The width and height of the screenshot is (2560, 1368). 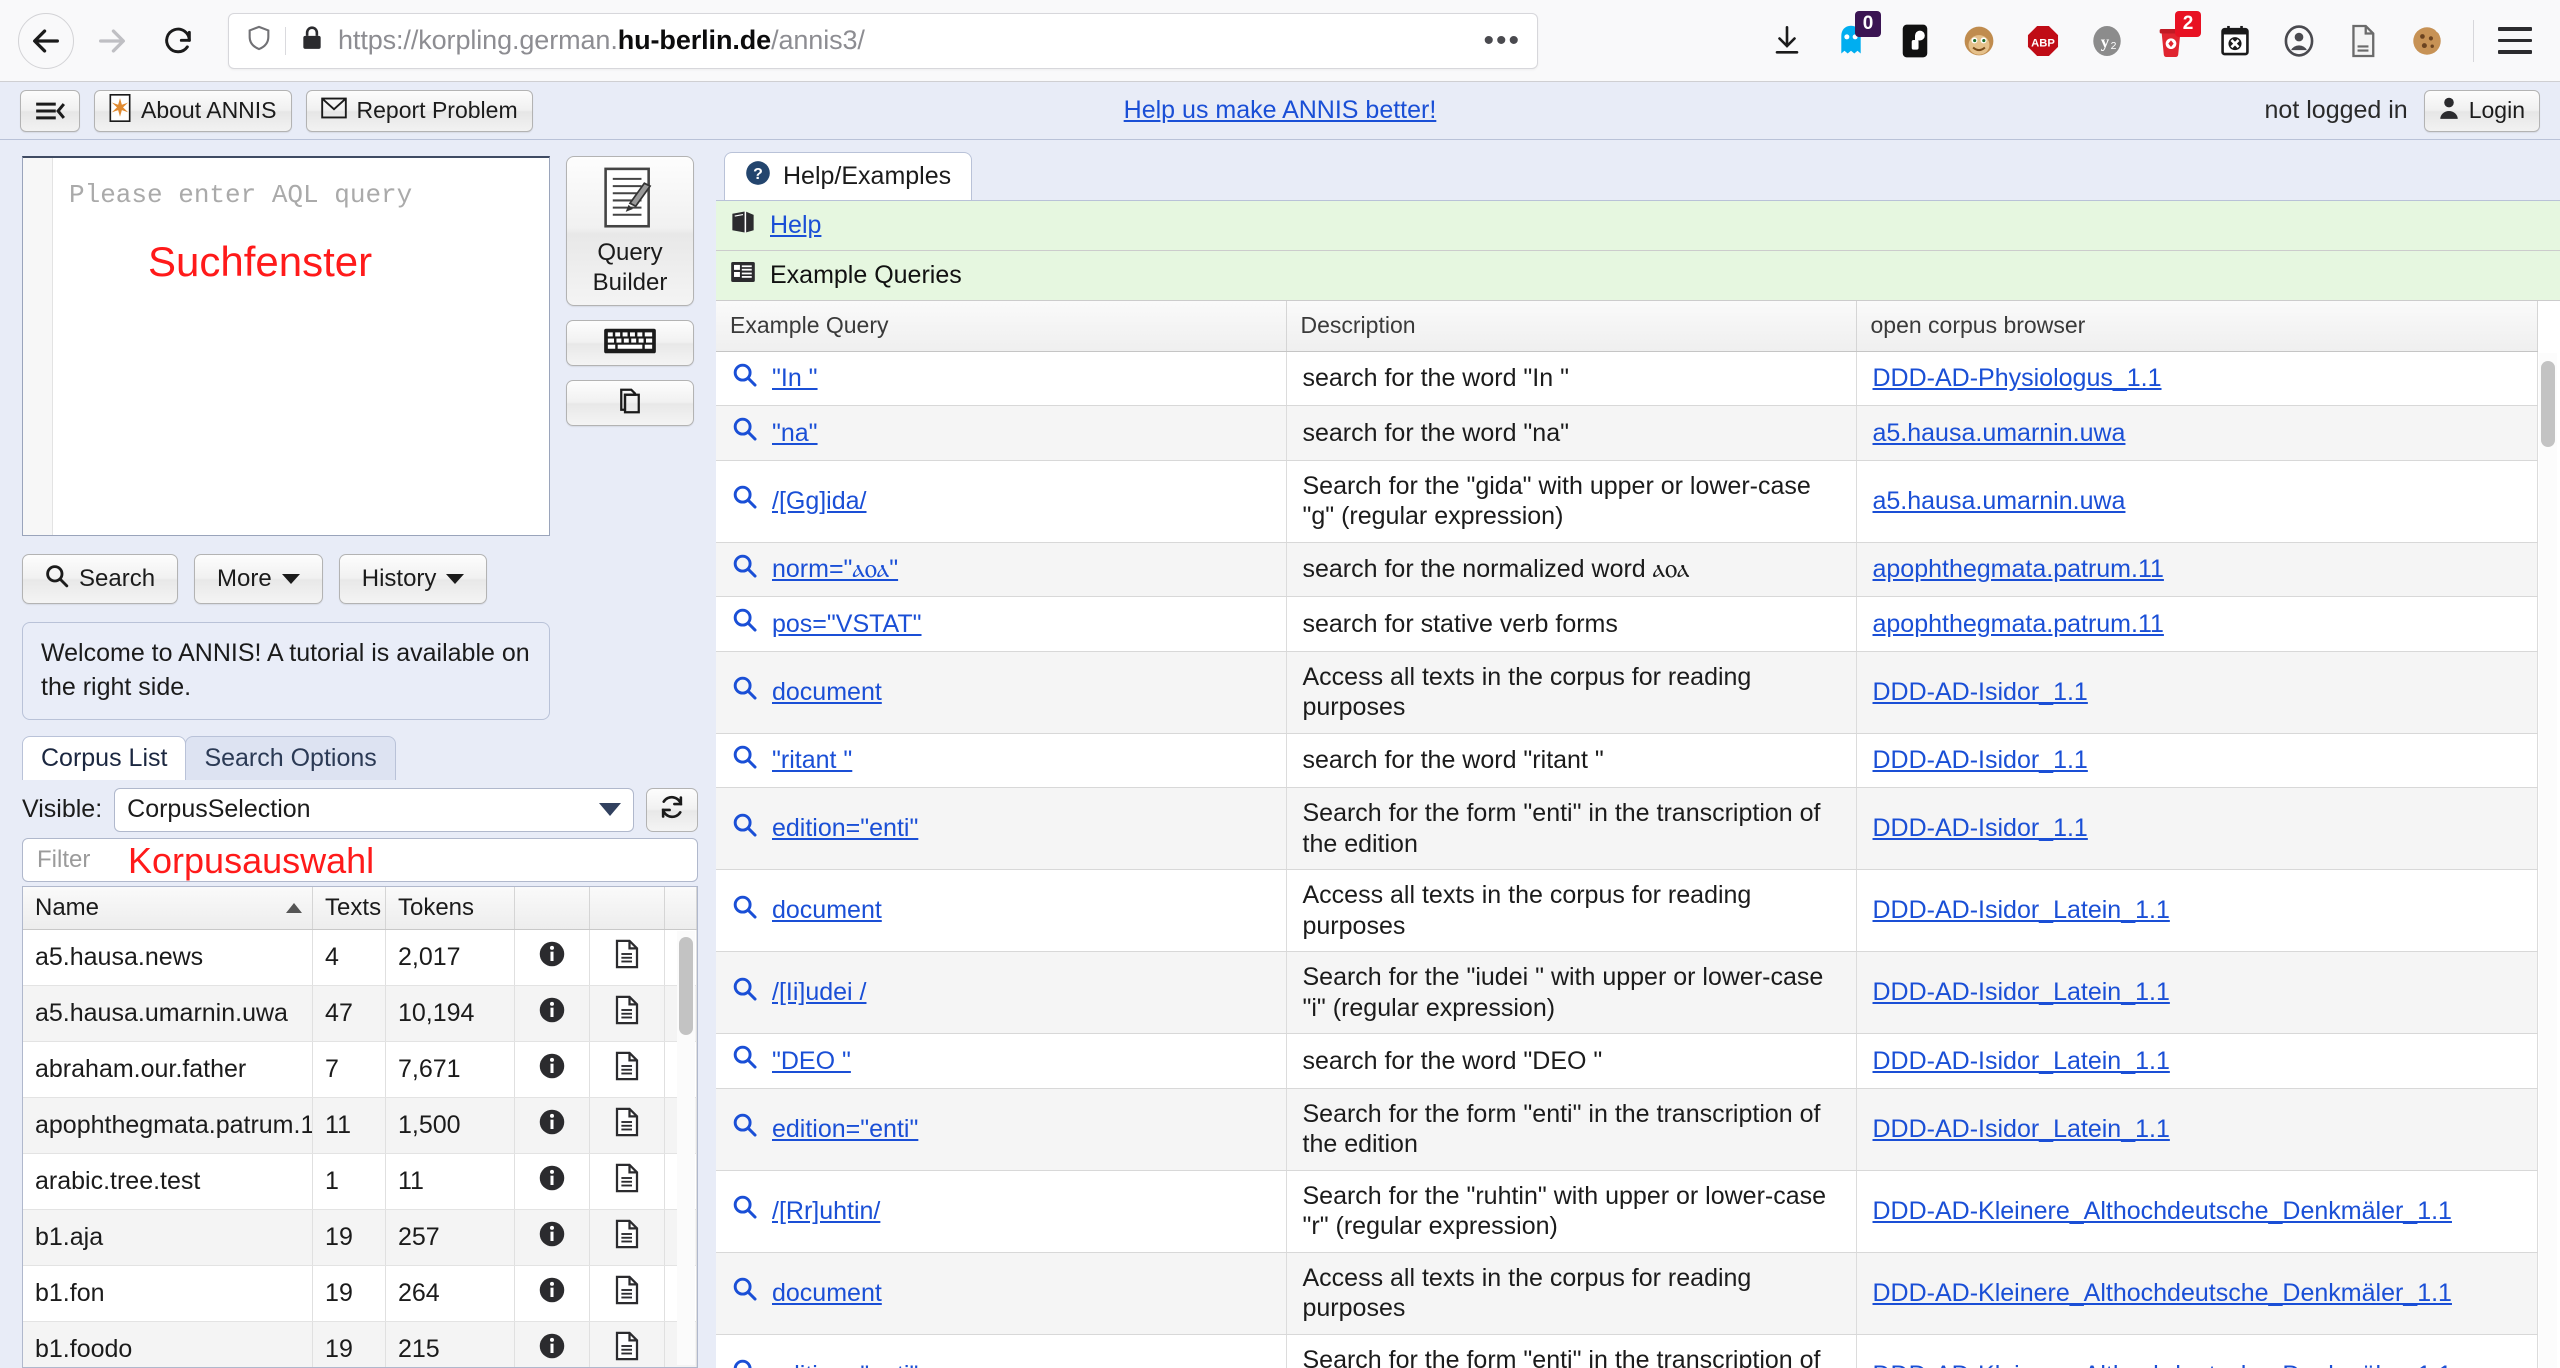 I want to click on aql-query-input: Please enter AQL query Suchfenster, so click(x=286, y=346).